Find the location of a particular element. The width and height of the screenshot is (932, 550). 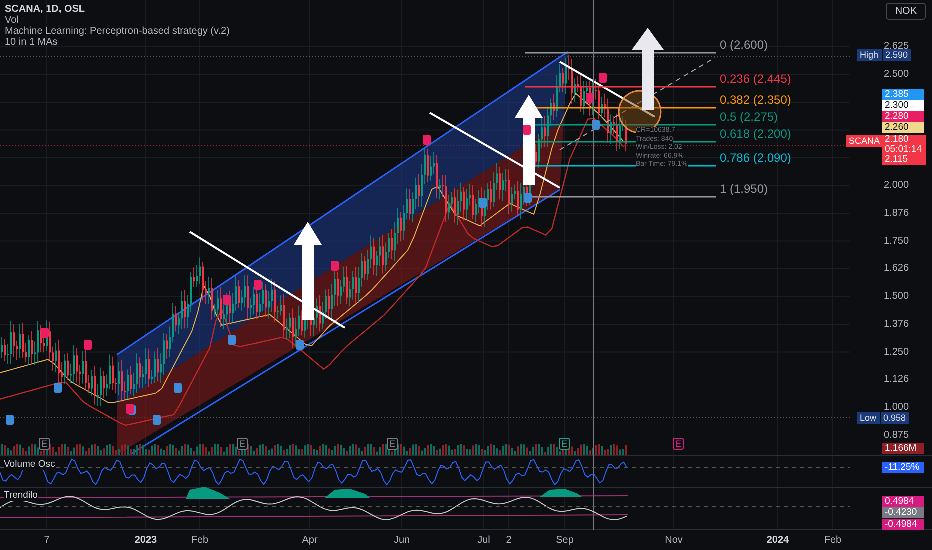

price-tick-label: 1.000 is located at coordinates (897, 407).